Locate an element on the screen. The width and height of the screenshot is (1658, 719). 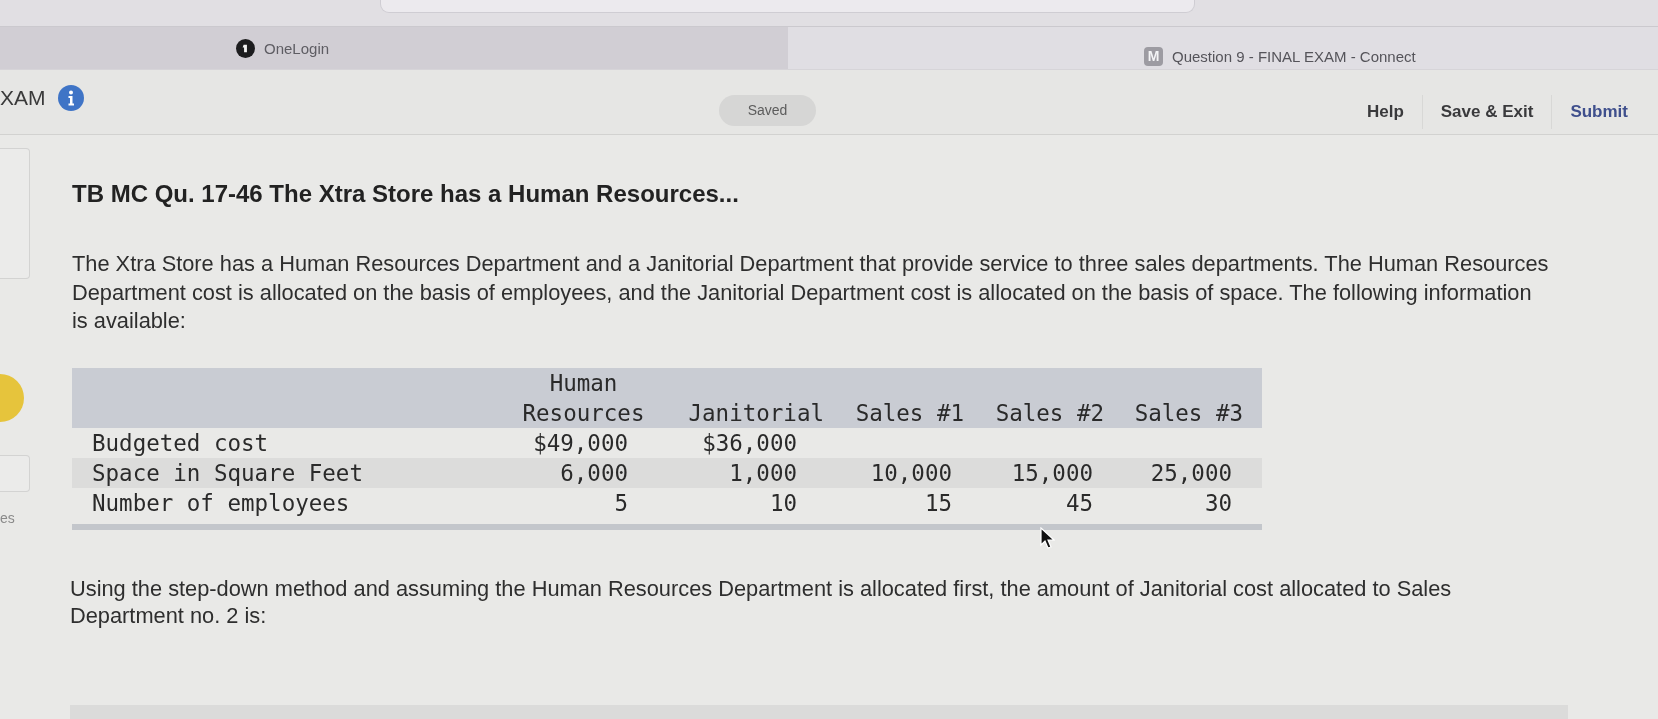
table-cell-text: 15 is located at coordinates (938, 503).